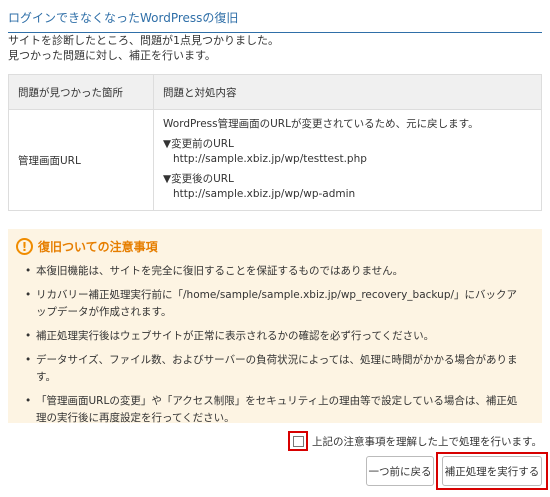  I want to click on back-button: 一つ前に戻る, so click(400, 471).